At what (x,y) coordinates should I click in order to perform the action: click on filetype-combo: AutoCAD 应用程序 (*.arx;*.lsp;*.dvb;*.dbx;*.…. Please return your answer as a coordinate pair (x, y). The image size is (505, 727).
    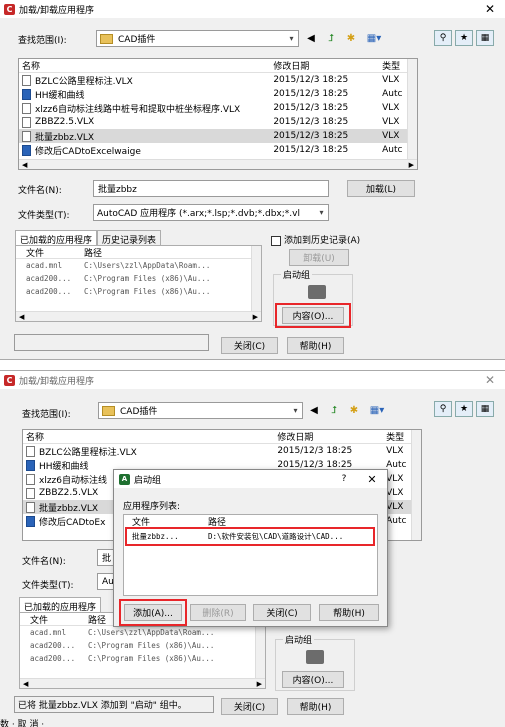
    Looking at the image, I should click on (211, 212).